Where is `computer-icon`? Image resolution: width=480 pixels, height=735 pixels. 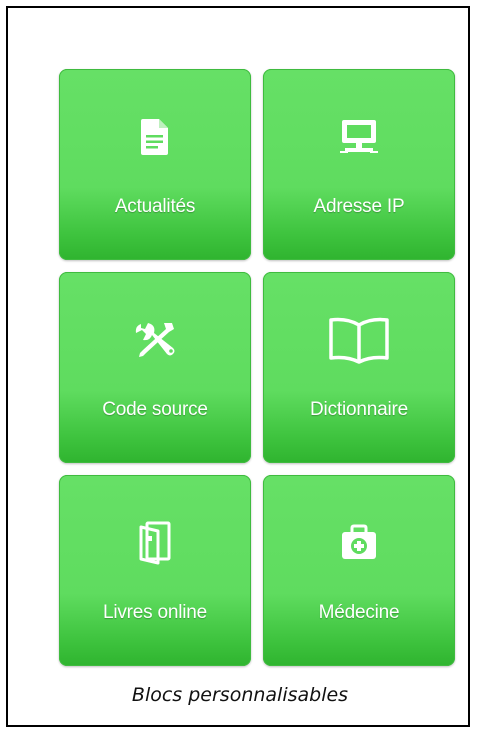 computer-icon is located at coordinates (359, 137).